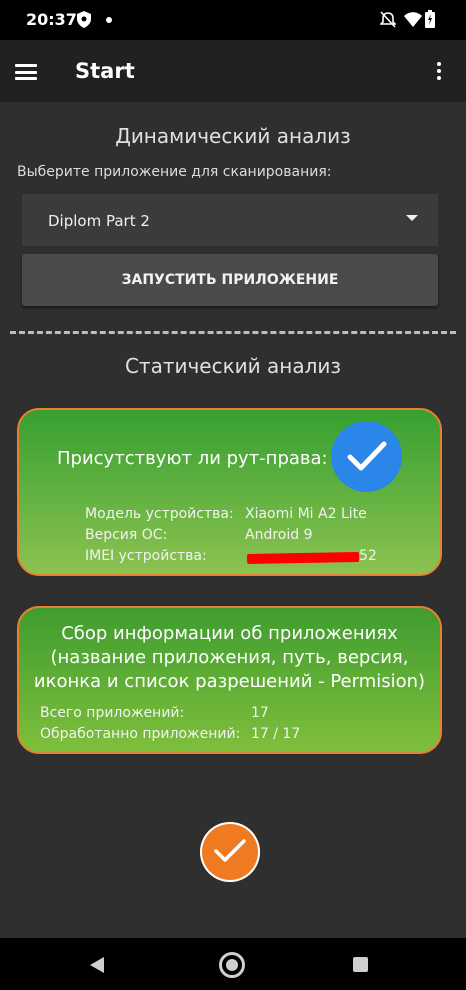 This screenshot has width=466, height=990. What do you see at coordinates (279, 535) in the screenshot?
I see `os-value: Android 9` at bounding box center [279, 535].